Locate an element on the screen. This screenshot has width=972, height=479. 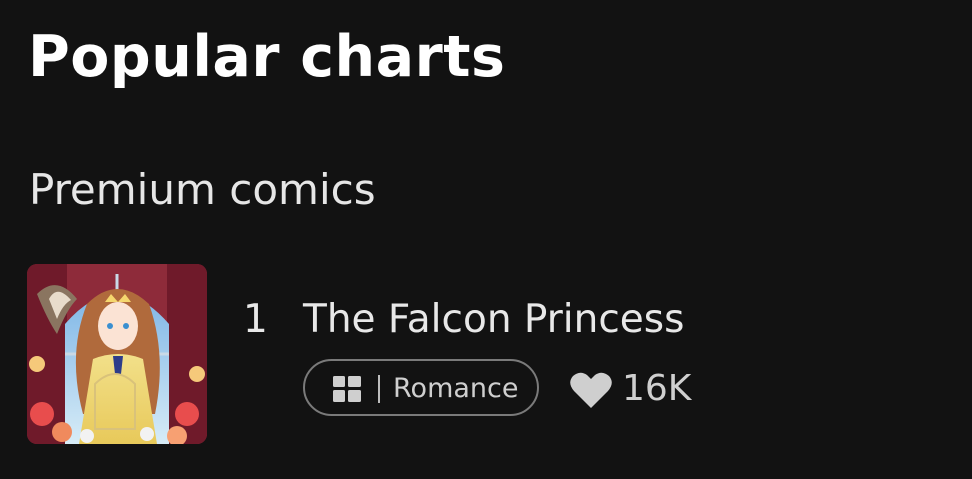
comic-title: The Falcon Princess is located at coordinates (493, 320).